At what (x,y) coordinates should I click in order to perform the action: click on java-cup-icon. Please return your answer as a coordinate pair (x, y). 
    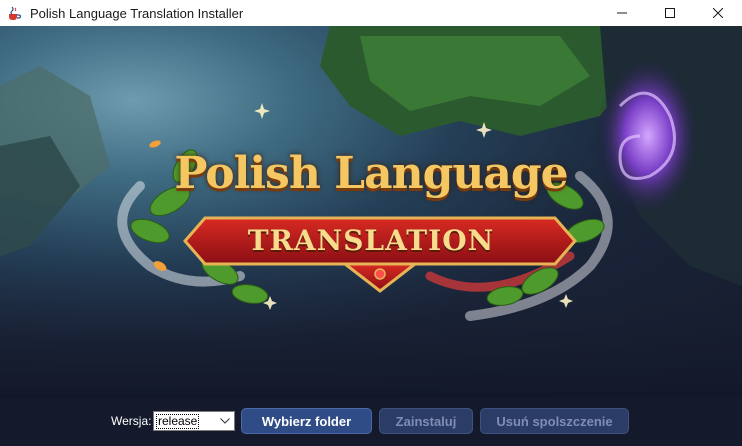
    Looking at the image, I should click on (14, 13).